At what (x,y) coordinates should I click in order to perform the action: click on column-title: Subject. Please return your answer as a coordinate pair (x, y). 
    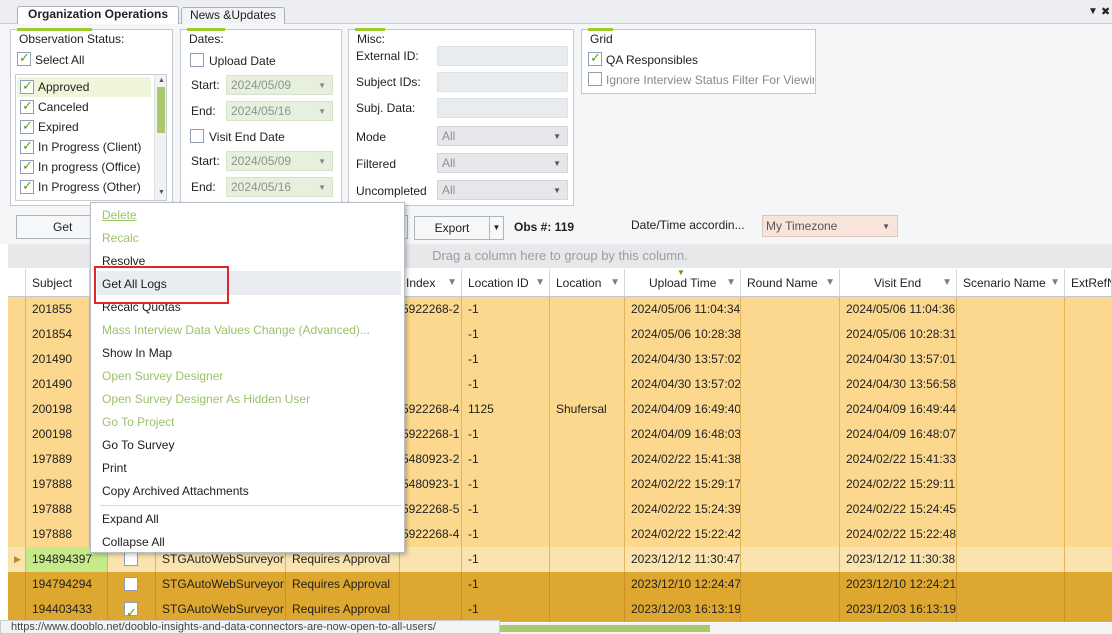
    Looking at the image, I should click on (52, 283).